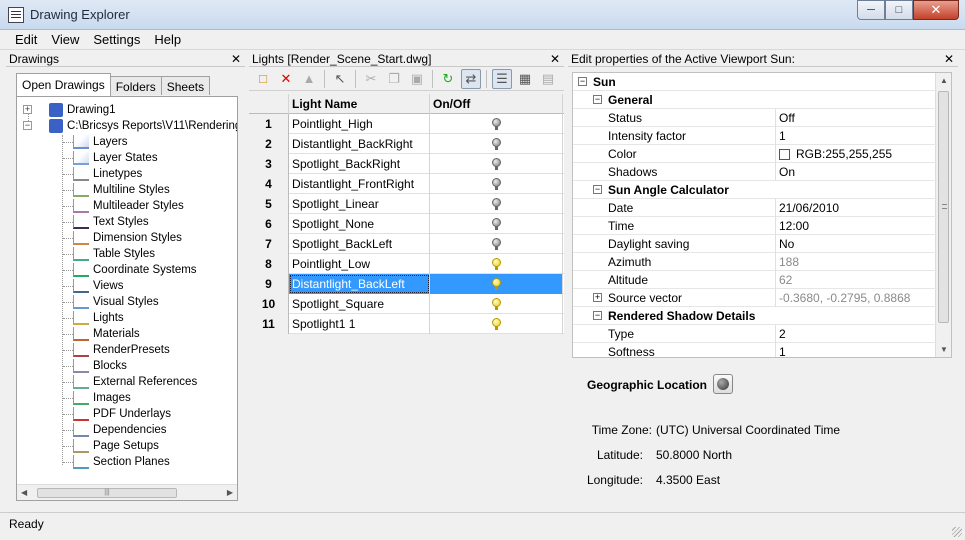 The height and width of the screenshot is (540, 965). What do you see at coordinates (755, 333) in the screenshot?
I see `property-row-type: Type 2` at bounding box center [755, 333].